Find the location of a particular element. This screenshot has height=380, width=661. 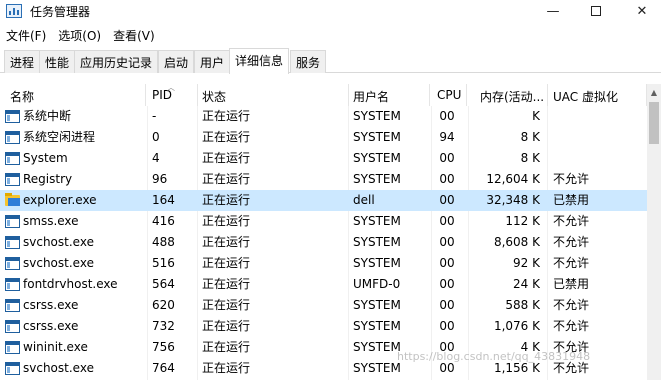

tab-details: 详细信息 is located at coordinates (259, 61).